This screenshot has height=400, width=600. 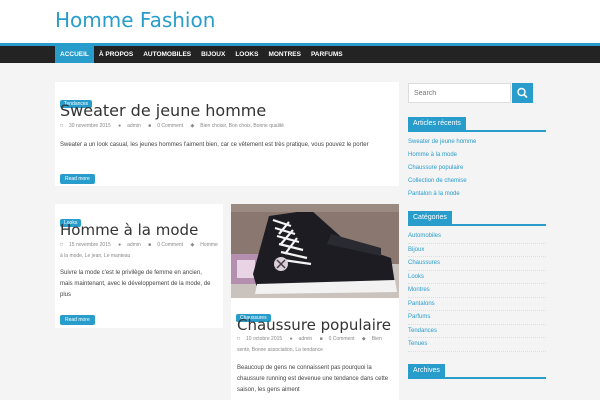 I want to click on category-link: Bijoux, so click(x=477, y=250).